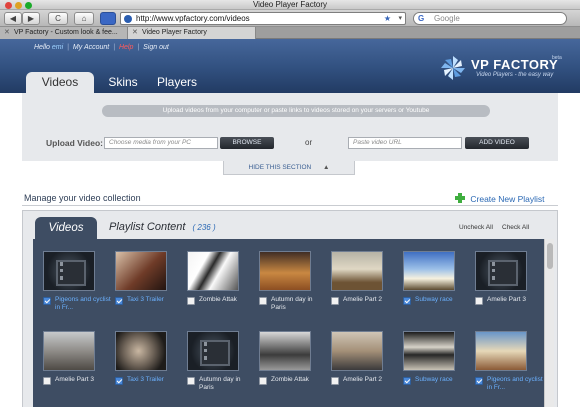  What do you see at coordinates (193, 18) in the screenshot?
I see `url-text: http://www.vpfactory.com/videos` at bounding box center [193, 18].